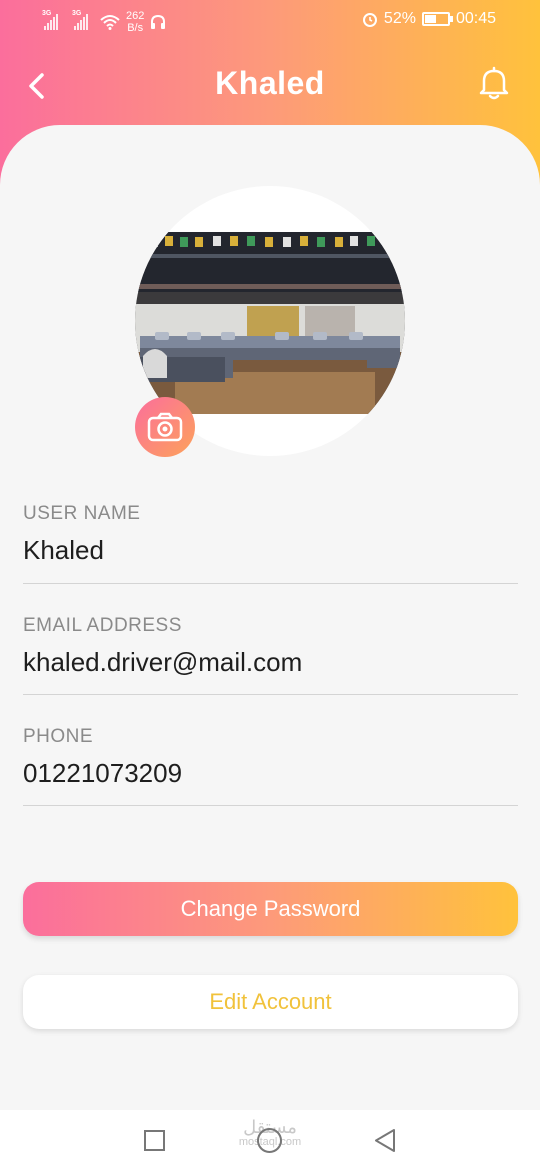 Image resolution: width=540 pixels, height=1170 pixels. What do you see at coordinates (437, 19) in the screenshot?
I see `battery-icon` at bounding box center [437, 19].